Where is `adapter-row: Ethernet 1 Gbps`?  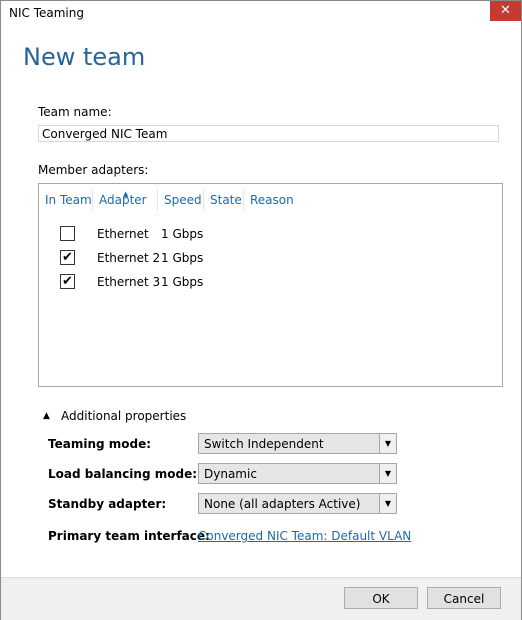 adapter-row: Ethernet 1 Gbps is located at coordinates (270, 235).